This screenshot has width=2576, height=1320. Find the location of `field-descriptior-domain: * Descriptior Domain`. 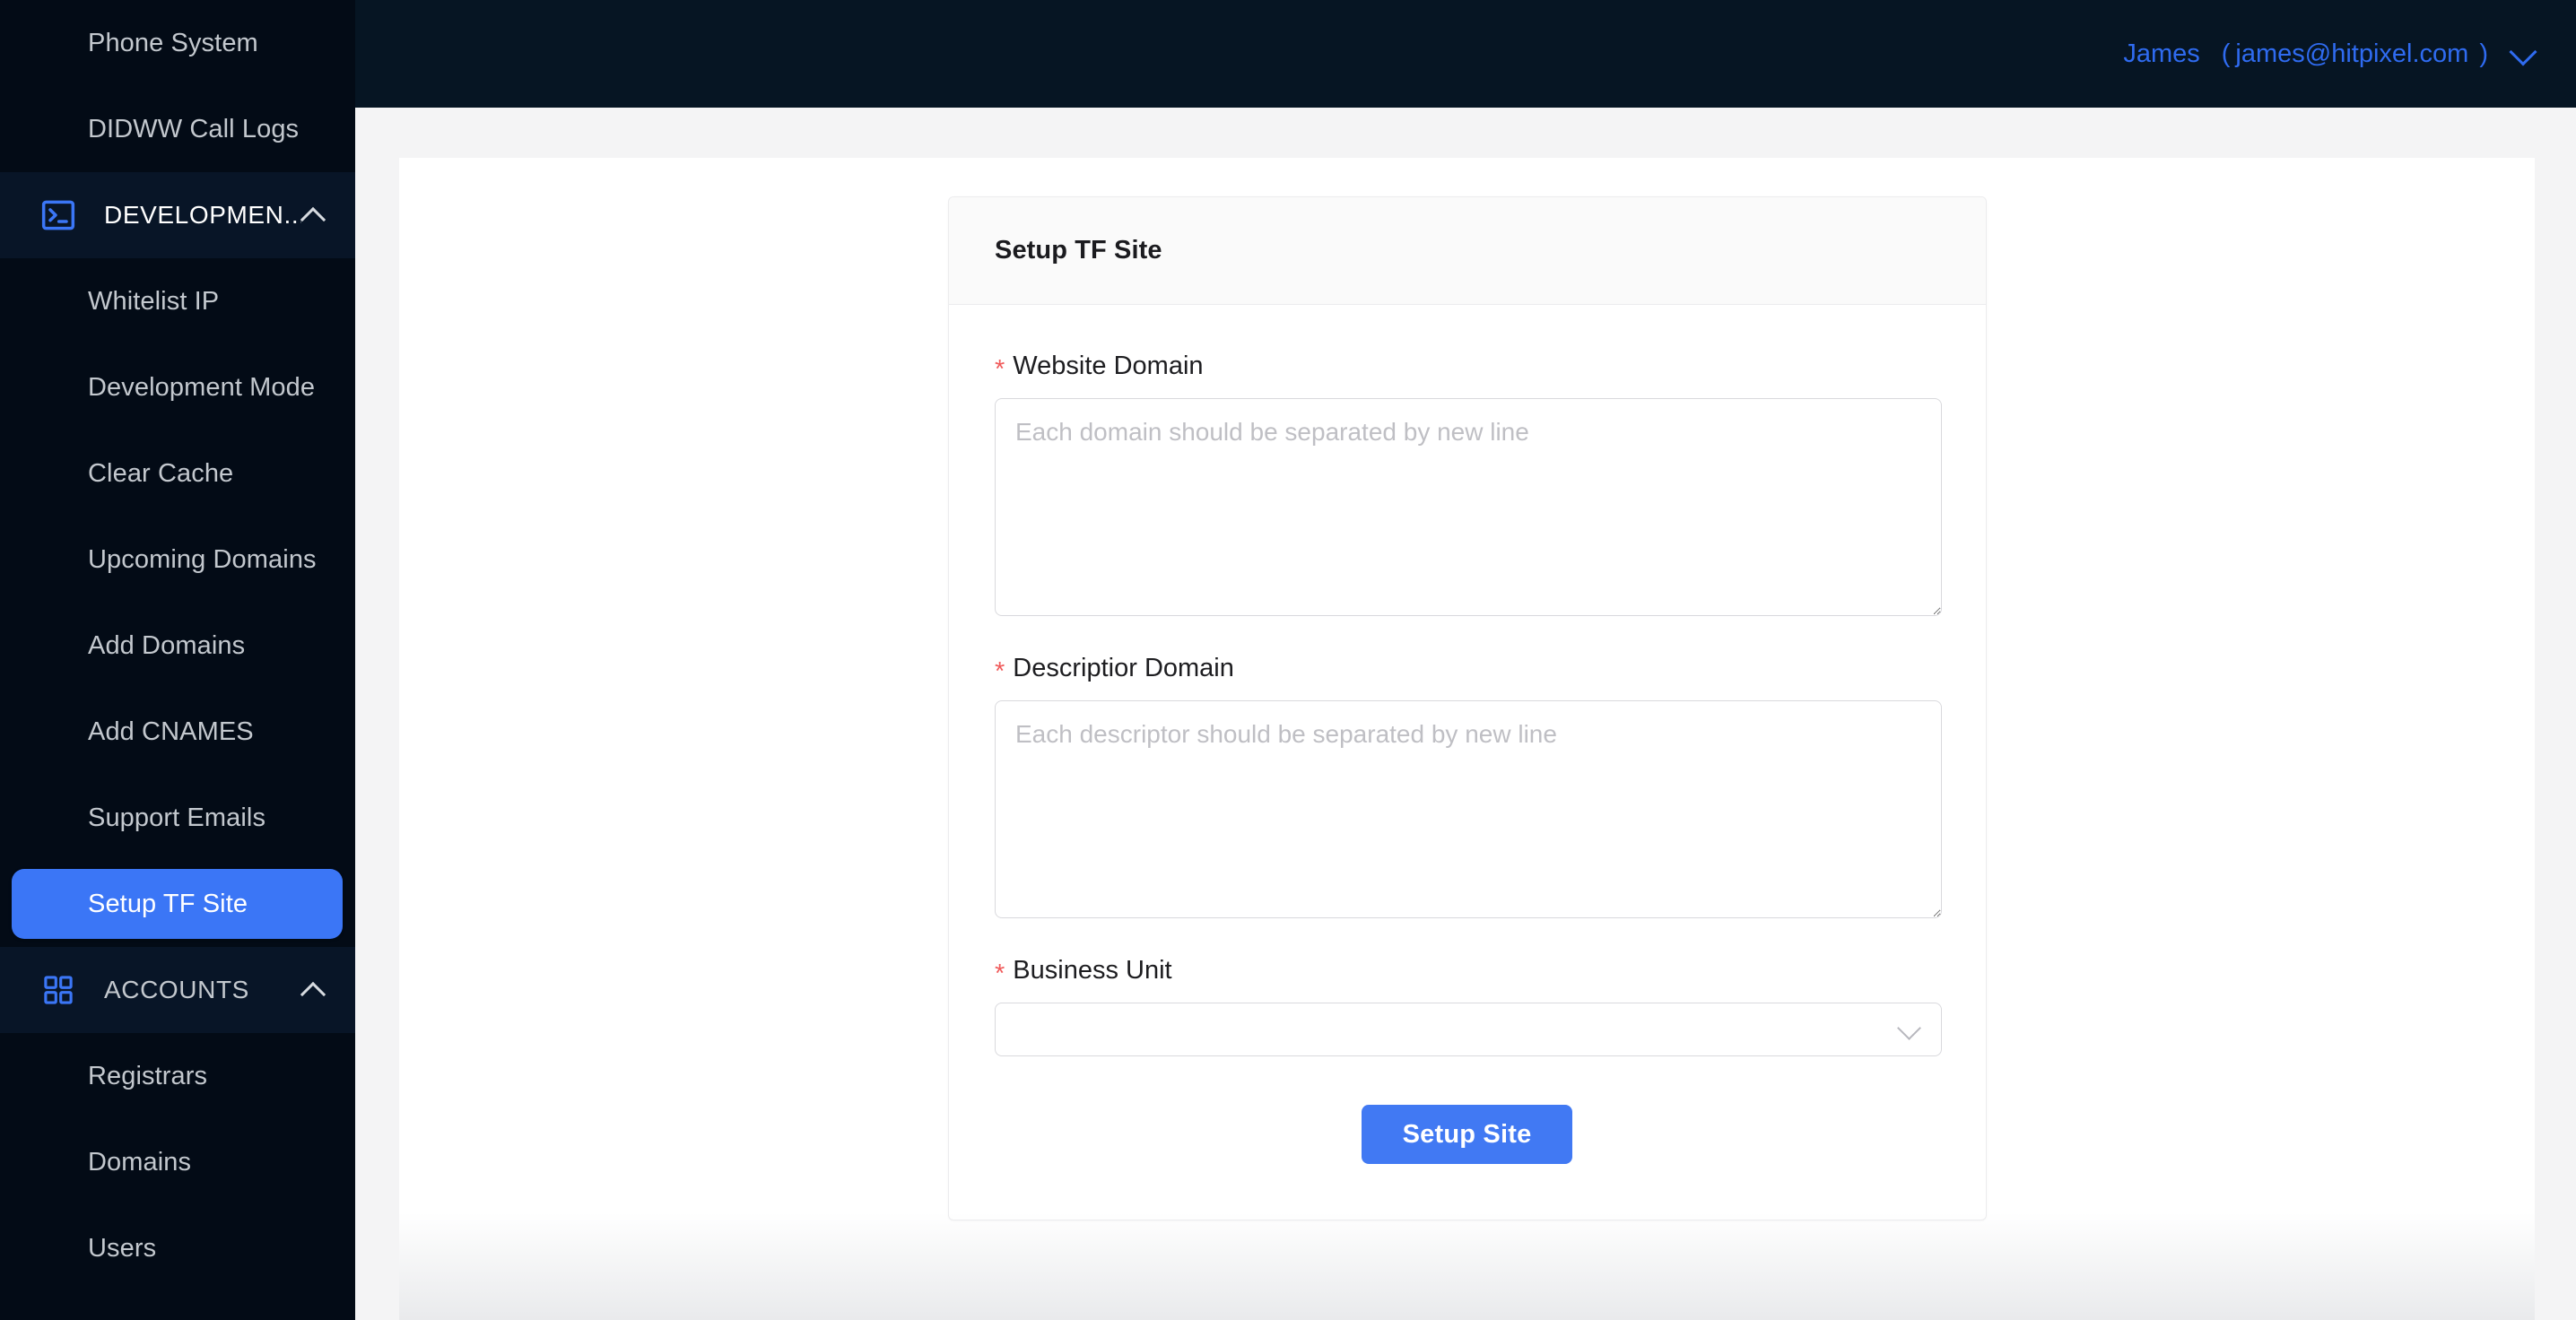

field-descriptior-domain: * Descriptior Domain is located at coordinates (1468, 786).